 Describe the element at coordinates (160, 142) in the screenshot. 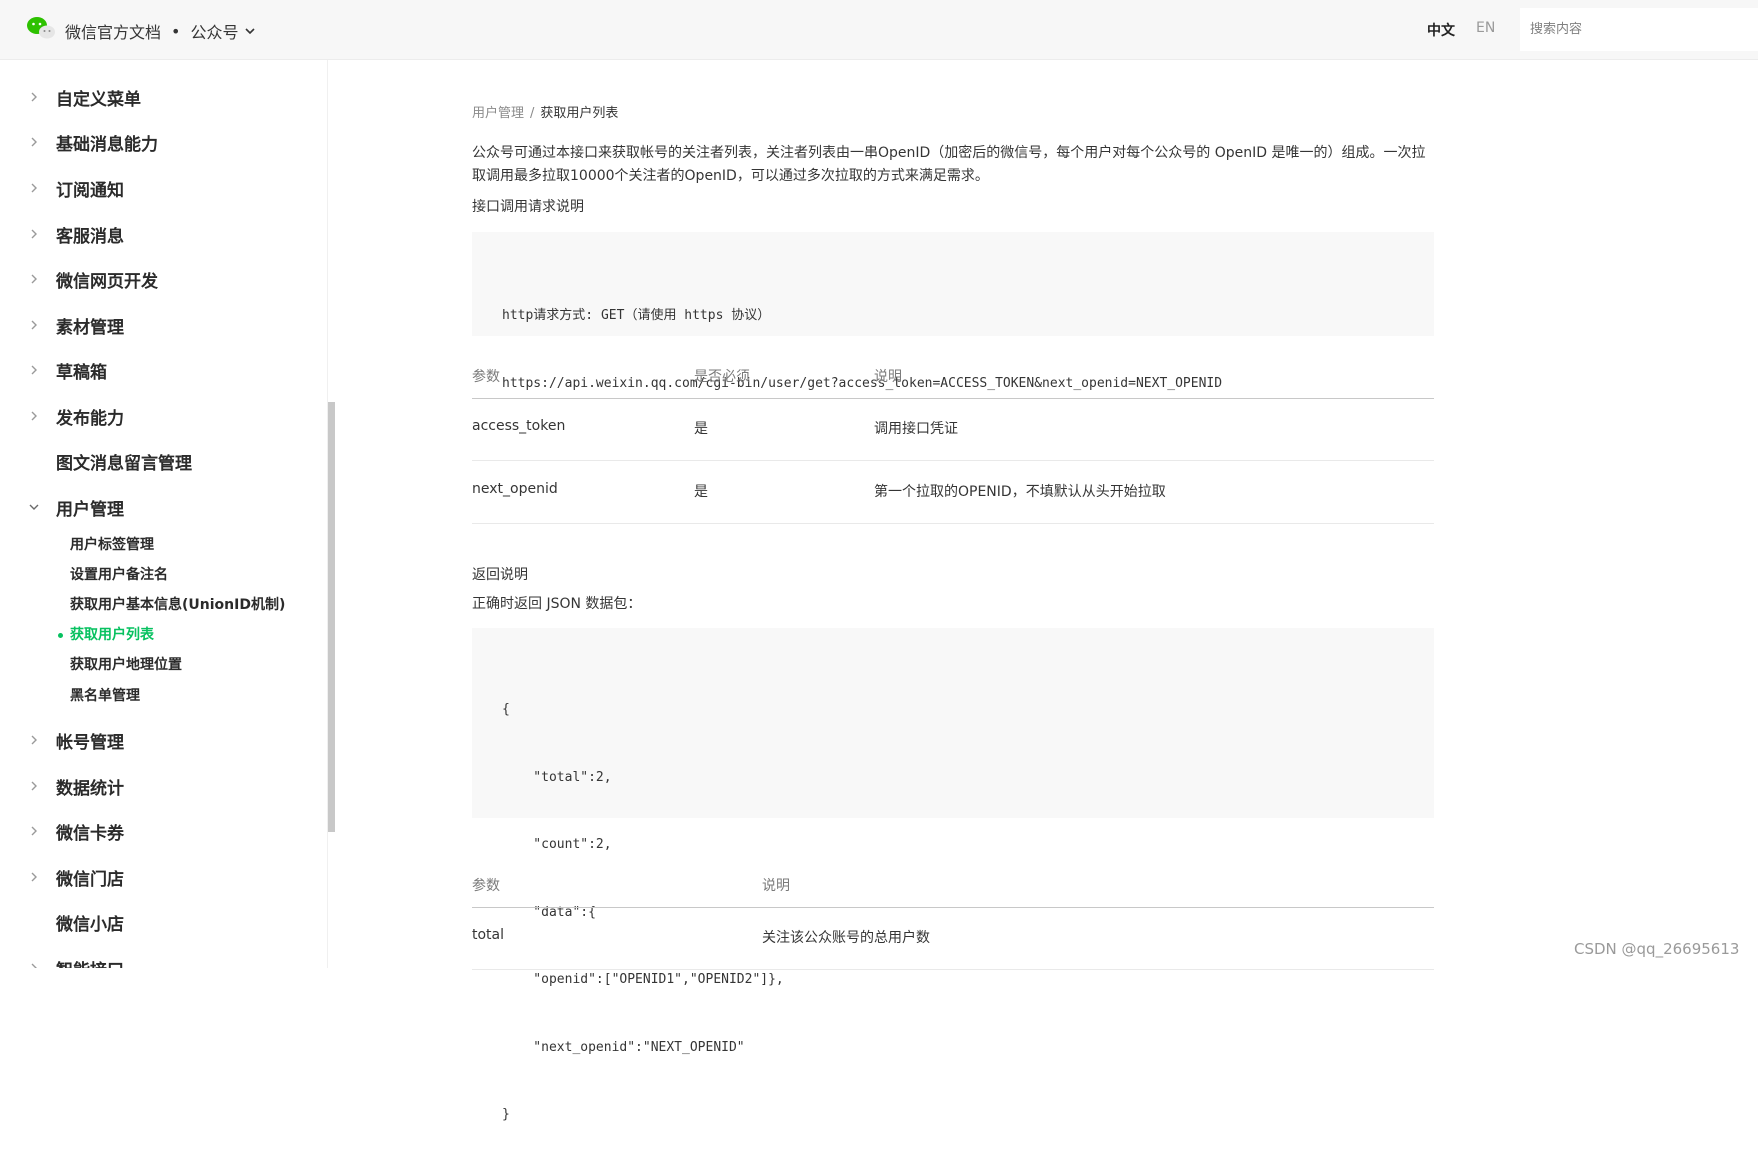

I see `sidebar-item-basic-message: 基础消息能力` at that location.